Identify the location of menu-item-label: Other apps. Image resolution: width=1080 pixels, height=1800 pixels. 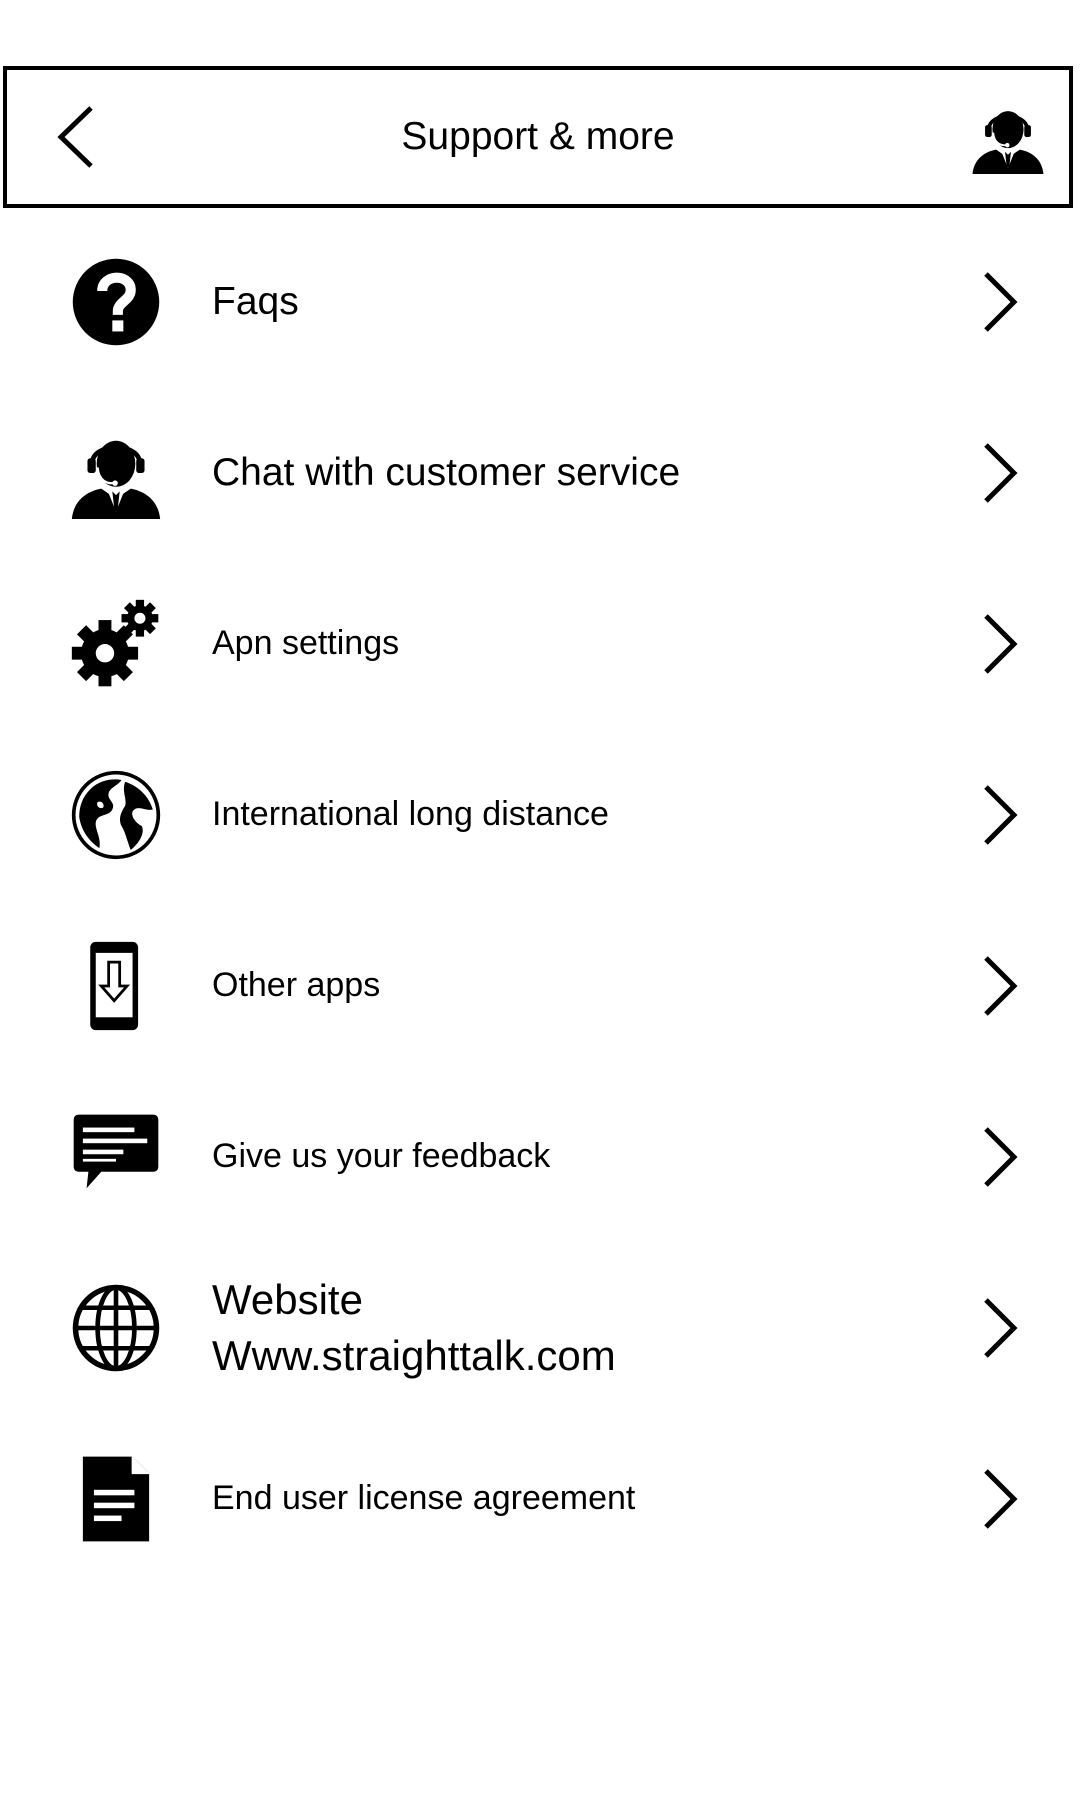
(296, 985).